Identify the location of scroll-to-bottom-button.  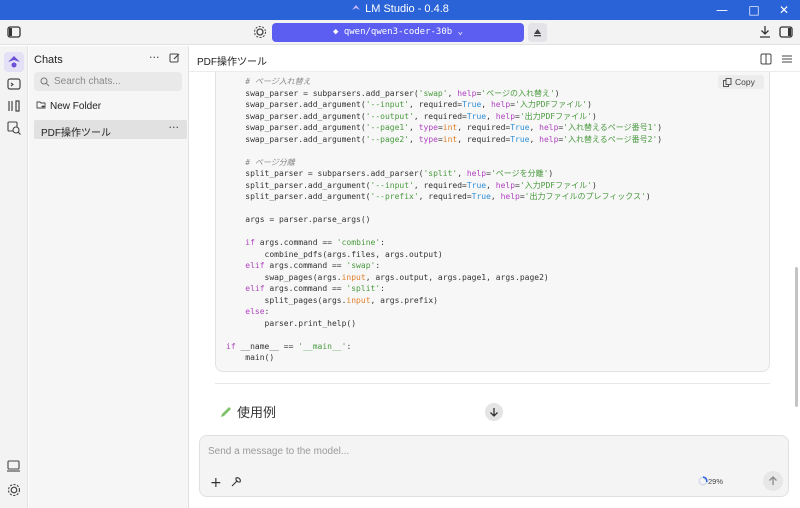
(494, 412).